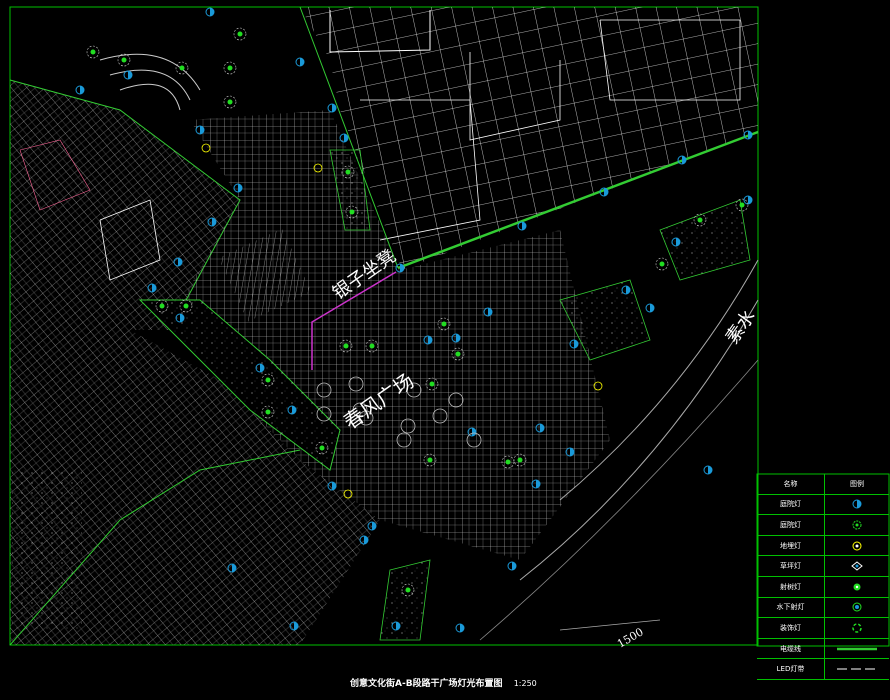 The height and width of the screenshot is (700, 890). Describe the element at coordinates (791, 607) in the screenshot. I see `legend-item-name: 水下射灯` at that location.